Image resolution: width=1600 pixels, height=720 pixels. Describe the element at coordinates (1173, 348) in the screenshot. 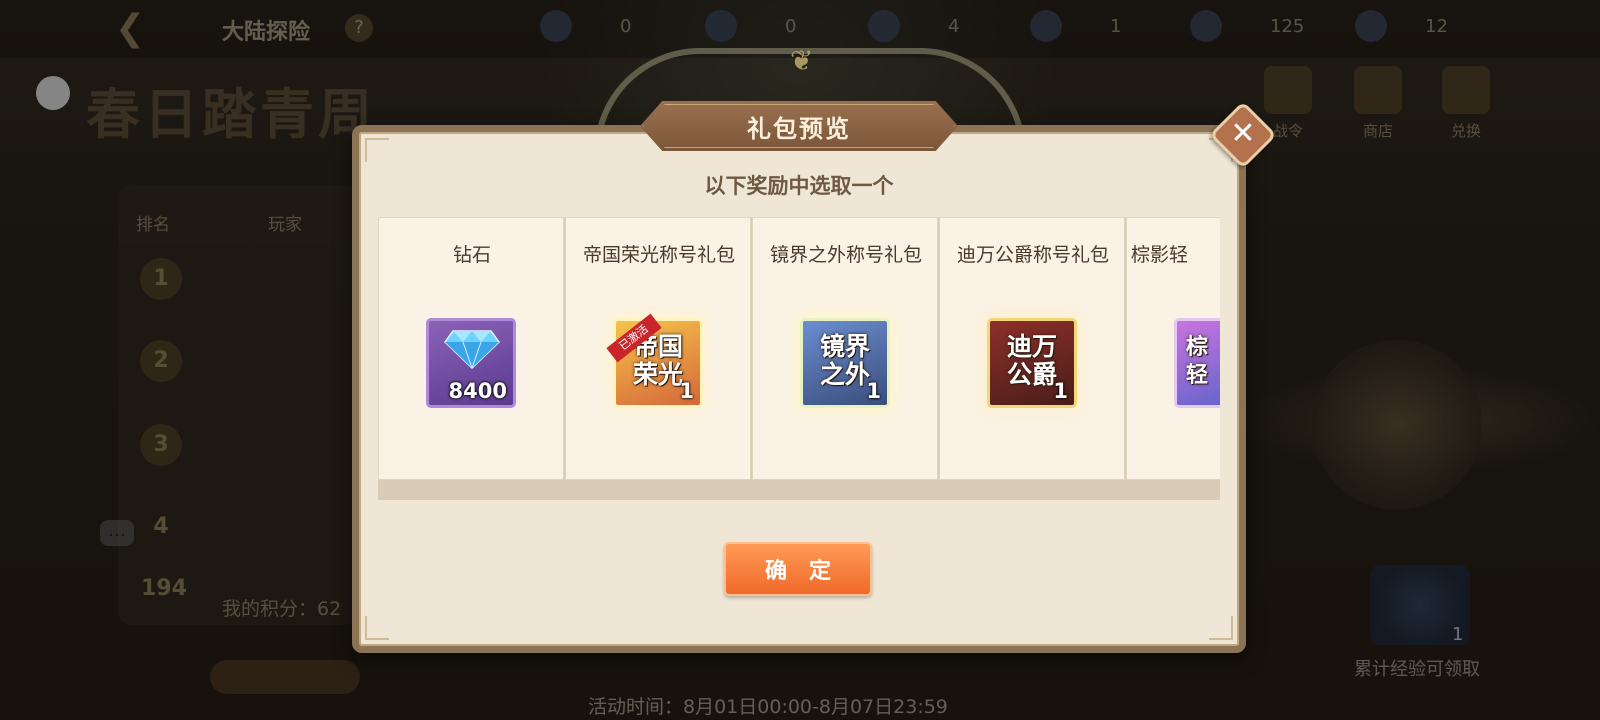

I see `reward-card-partial: 棕影轻 棕轻` at that location.